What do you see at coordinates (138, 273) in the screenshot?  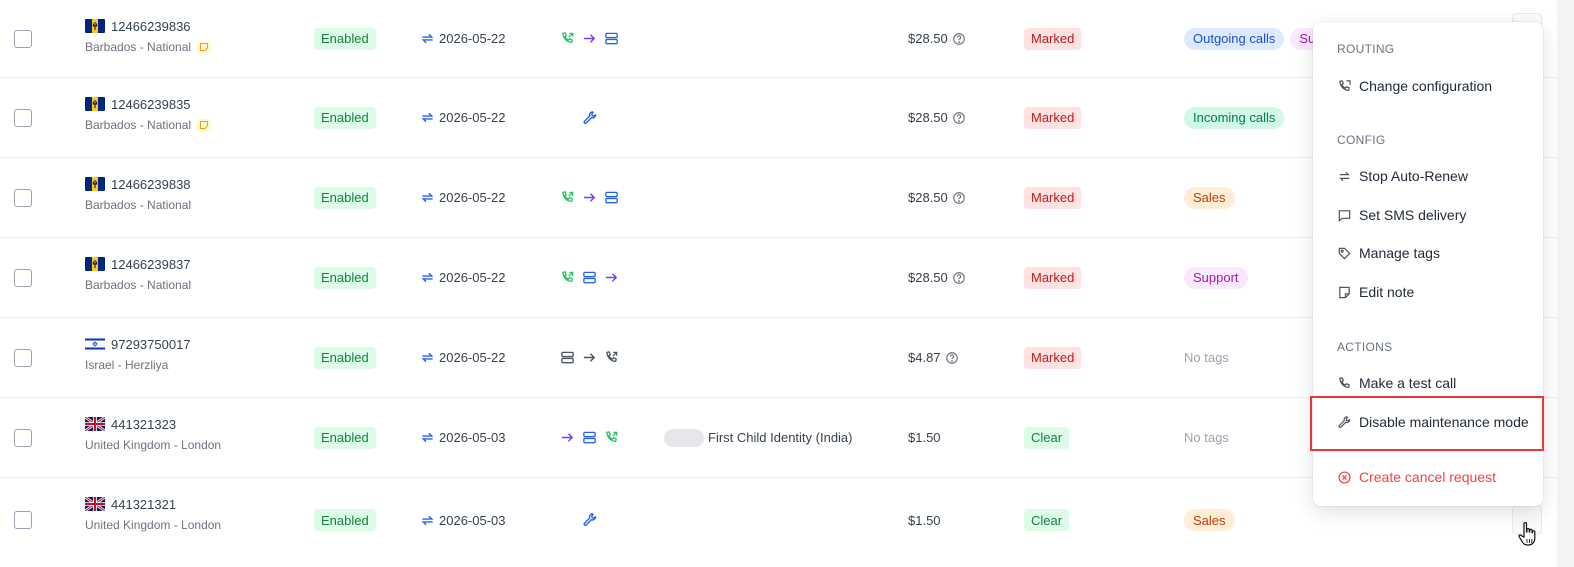 I see `number-cell: 12466239837 Barbados - National` at bounding box center [138, 273].